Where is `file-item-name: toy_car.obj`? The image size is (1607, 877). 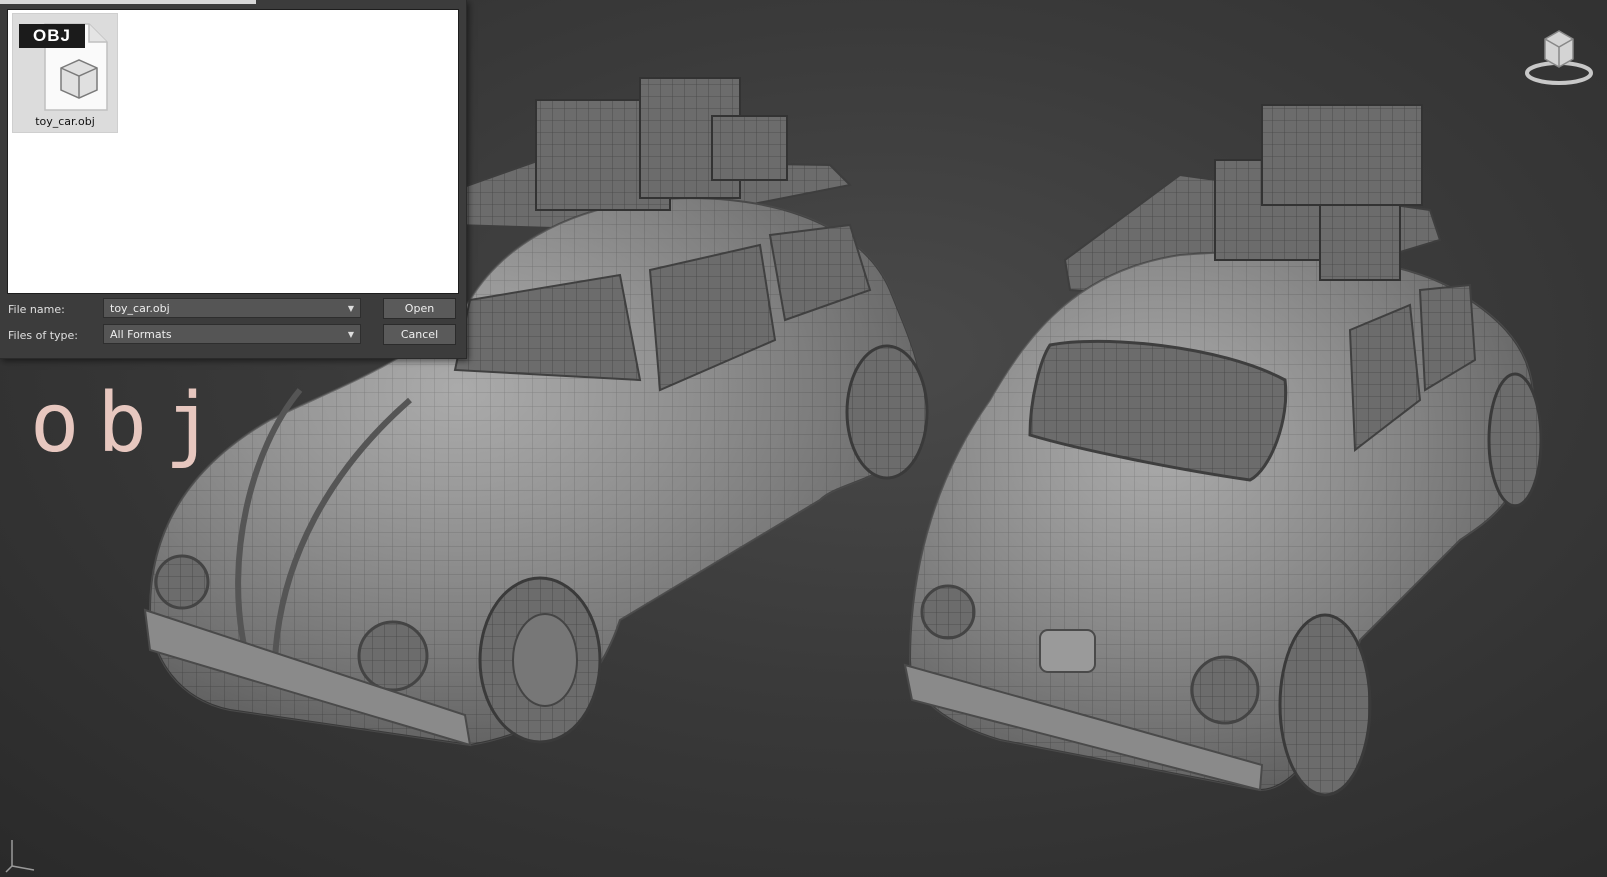 file-item-name: toy_car.obj is located at coordinates (65, 121).